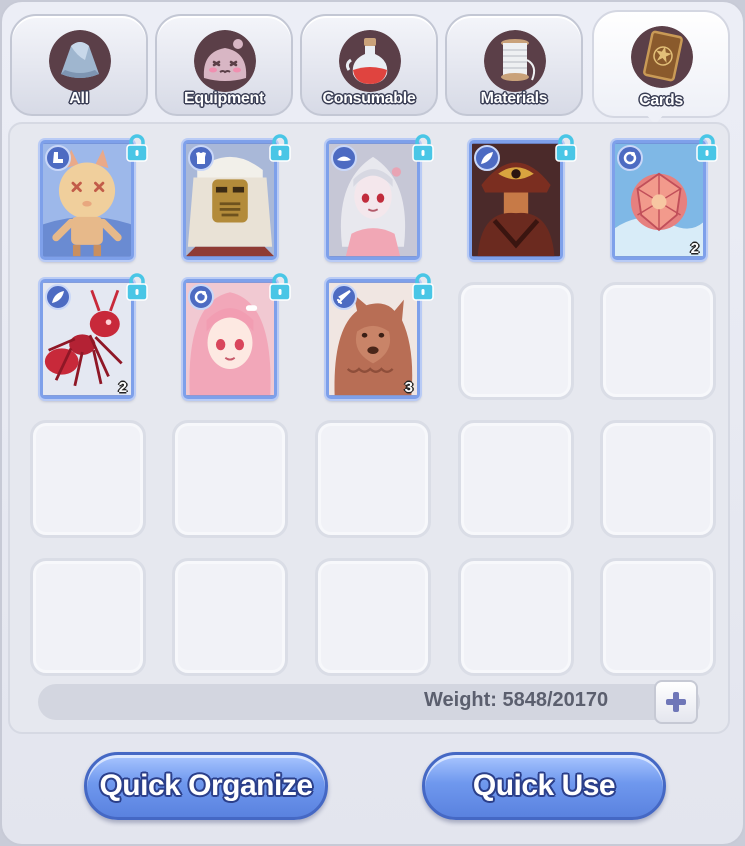 Image resolution: width=745 pixels, height=846 pixels. I want to click on quick-organize-label: Quick Organize, so click(206, 785).